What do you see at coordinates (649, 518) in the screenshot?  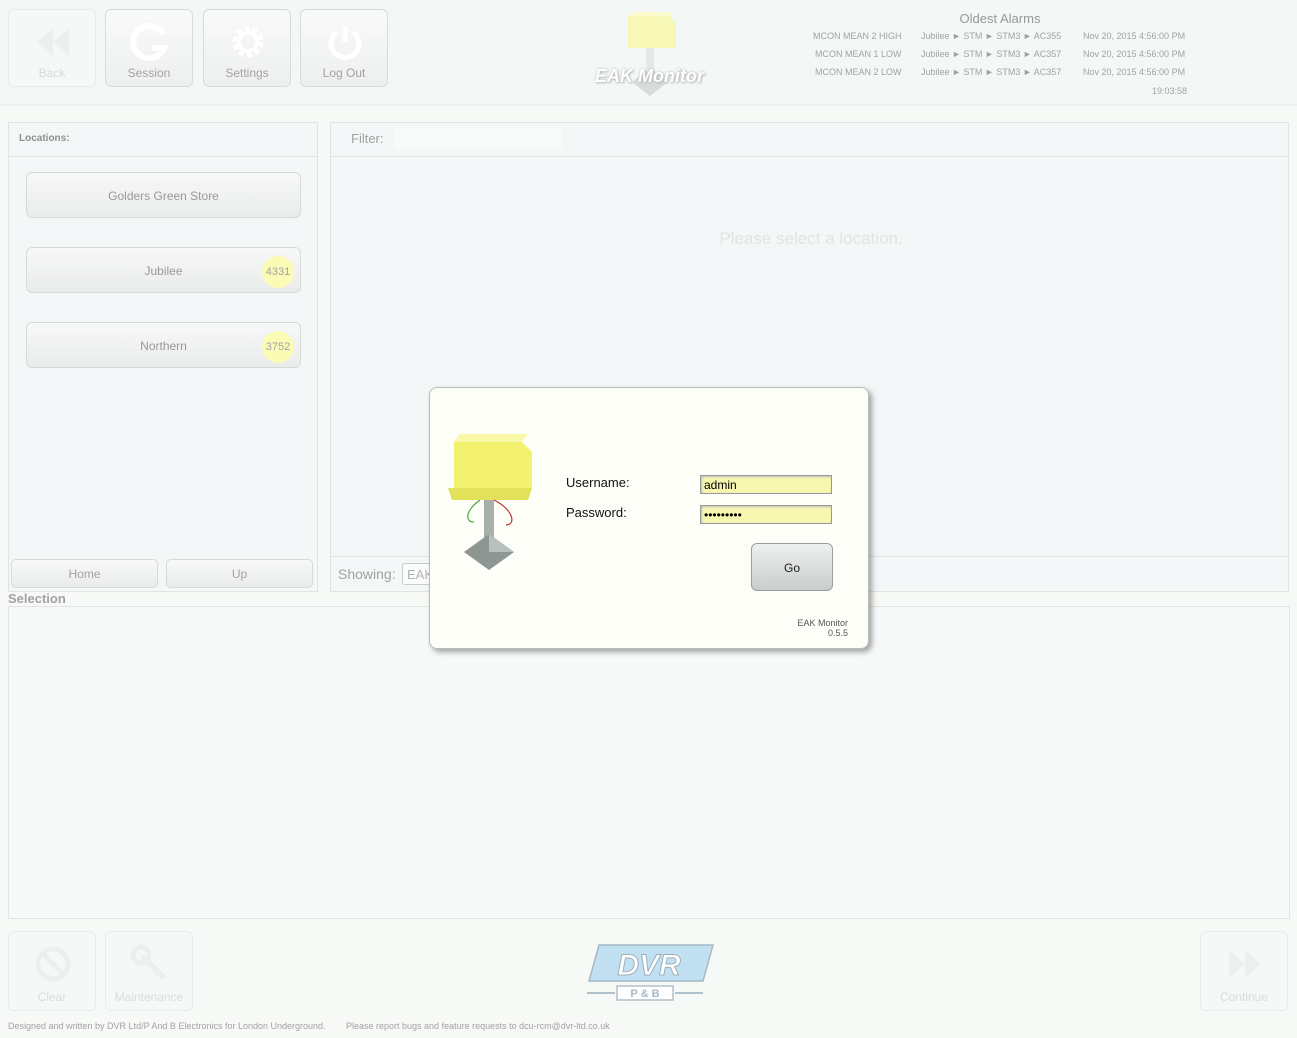 I see `login-dialog: Username: Password: Go EAK Monitor 0.5.5` at bounding box center [649, 518].